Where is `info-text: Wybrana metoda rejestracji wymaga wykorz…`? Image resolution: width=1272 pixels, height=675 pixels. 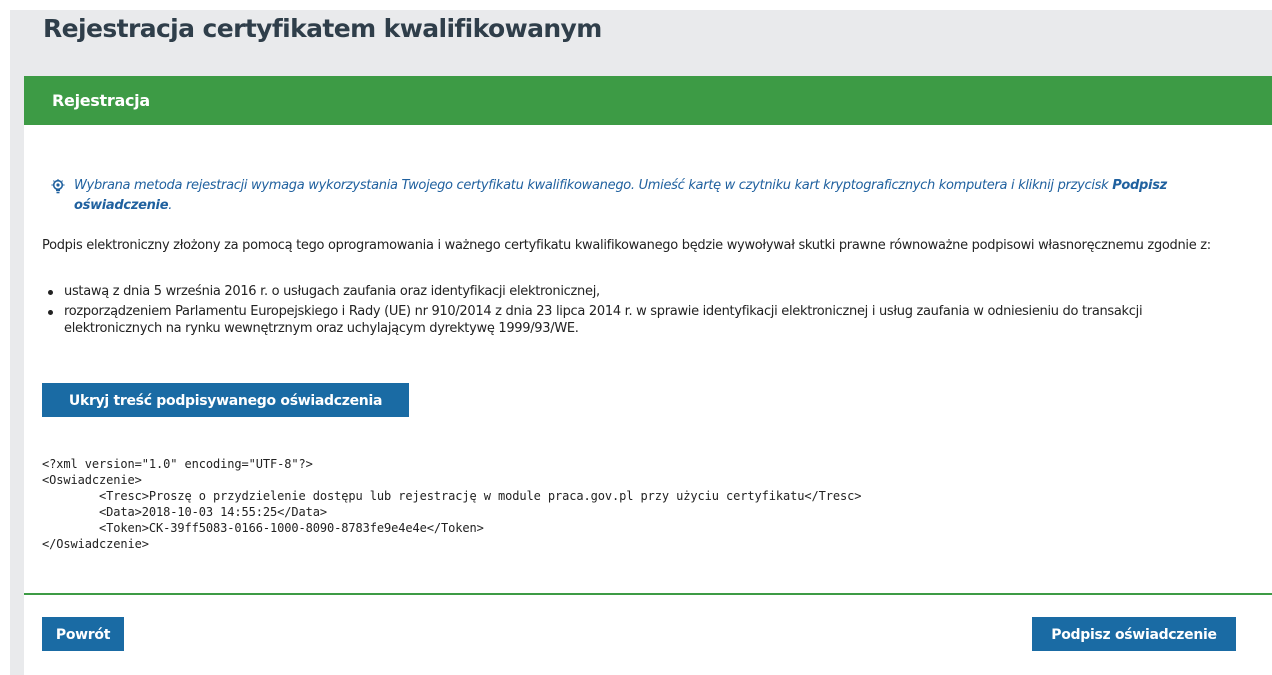 info-text: Wybrana metoda rejestracji wymaga wykorz… is located at coordinates (620, 195).